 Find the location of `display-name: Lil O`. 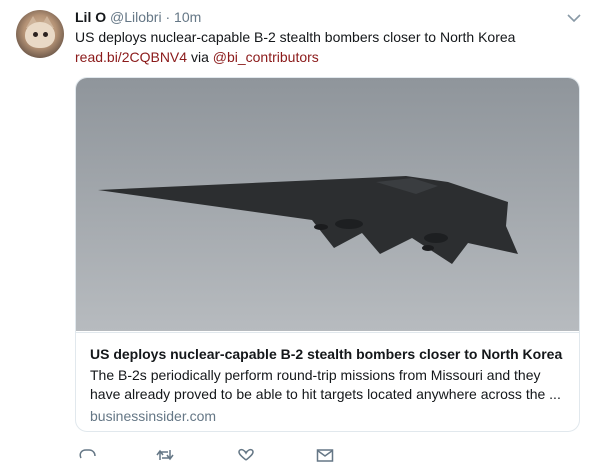

display-name: Lil O is located at coordinates (90, 17).